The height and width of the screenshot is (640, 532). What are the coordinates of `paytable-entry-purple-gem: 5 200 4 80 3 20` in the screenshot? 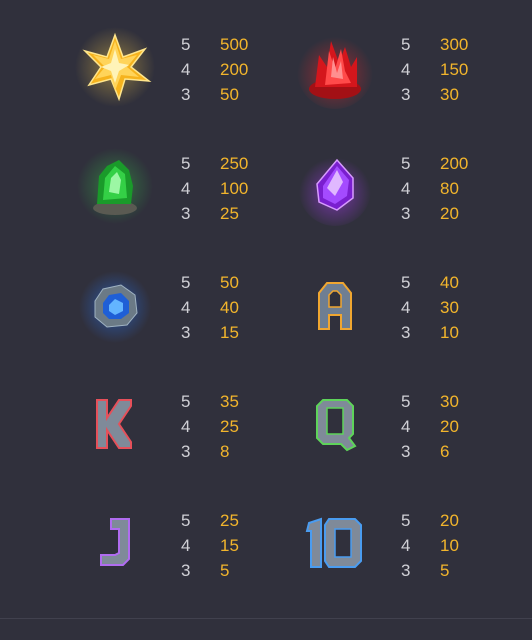 It's located at (353, 193).